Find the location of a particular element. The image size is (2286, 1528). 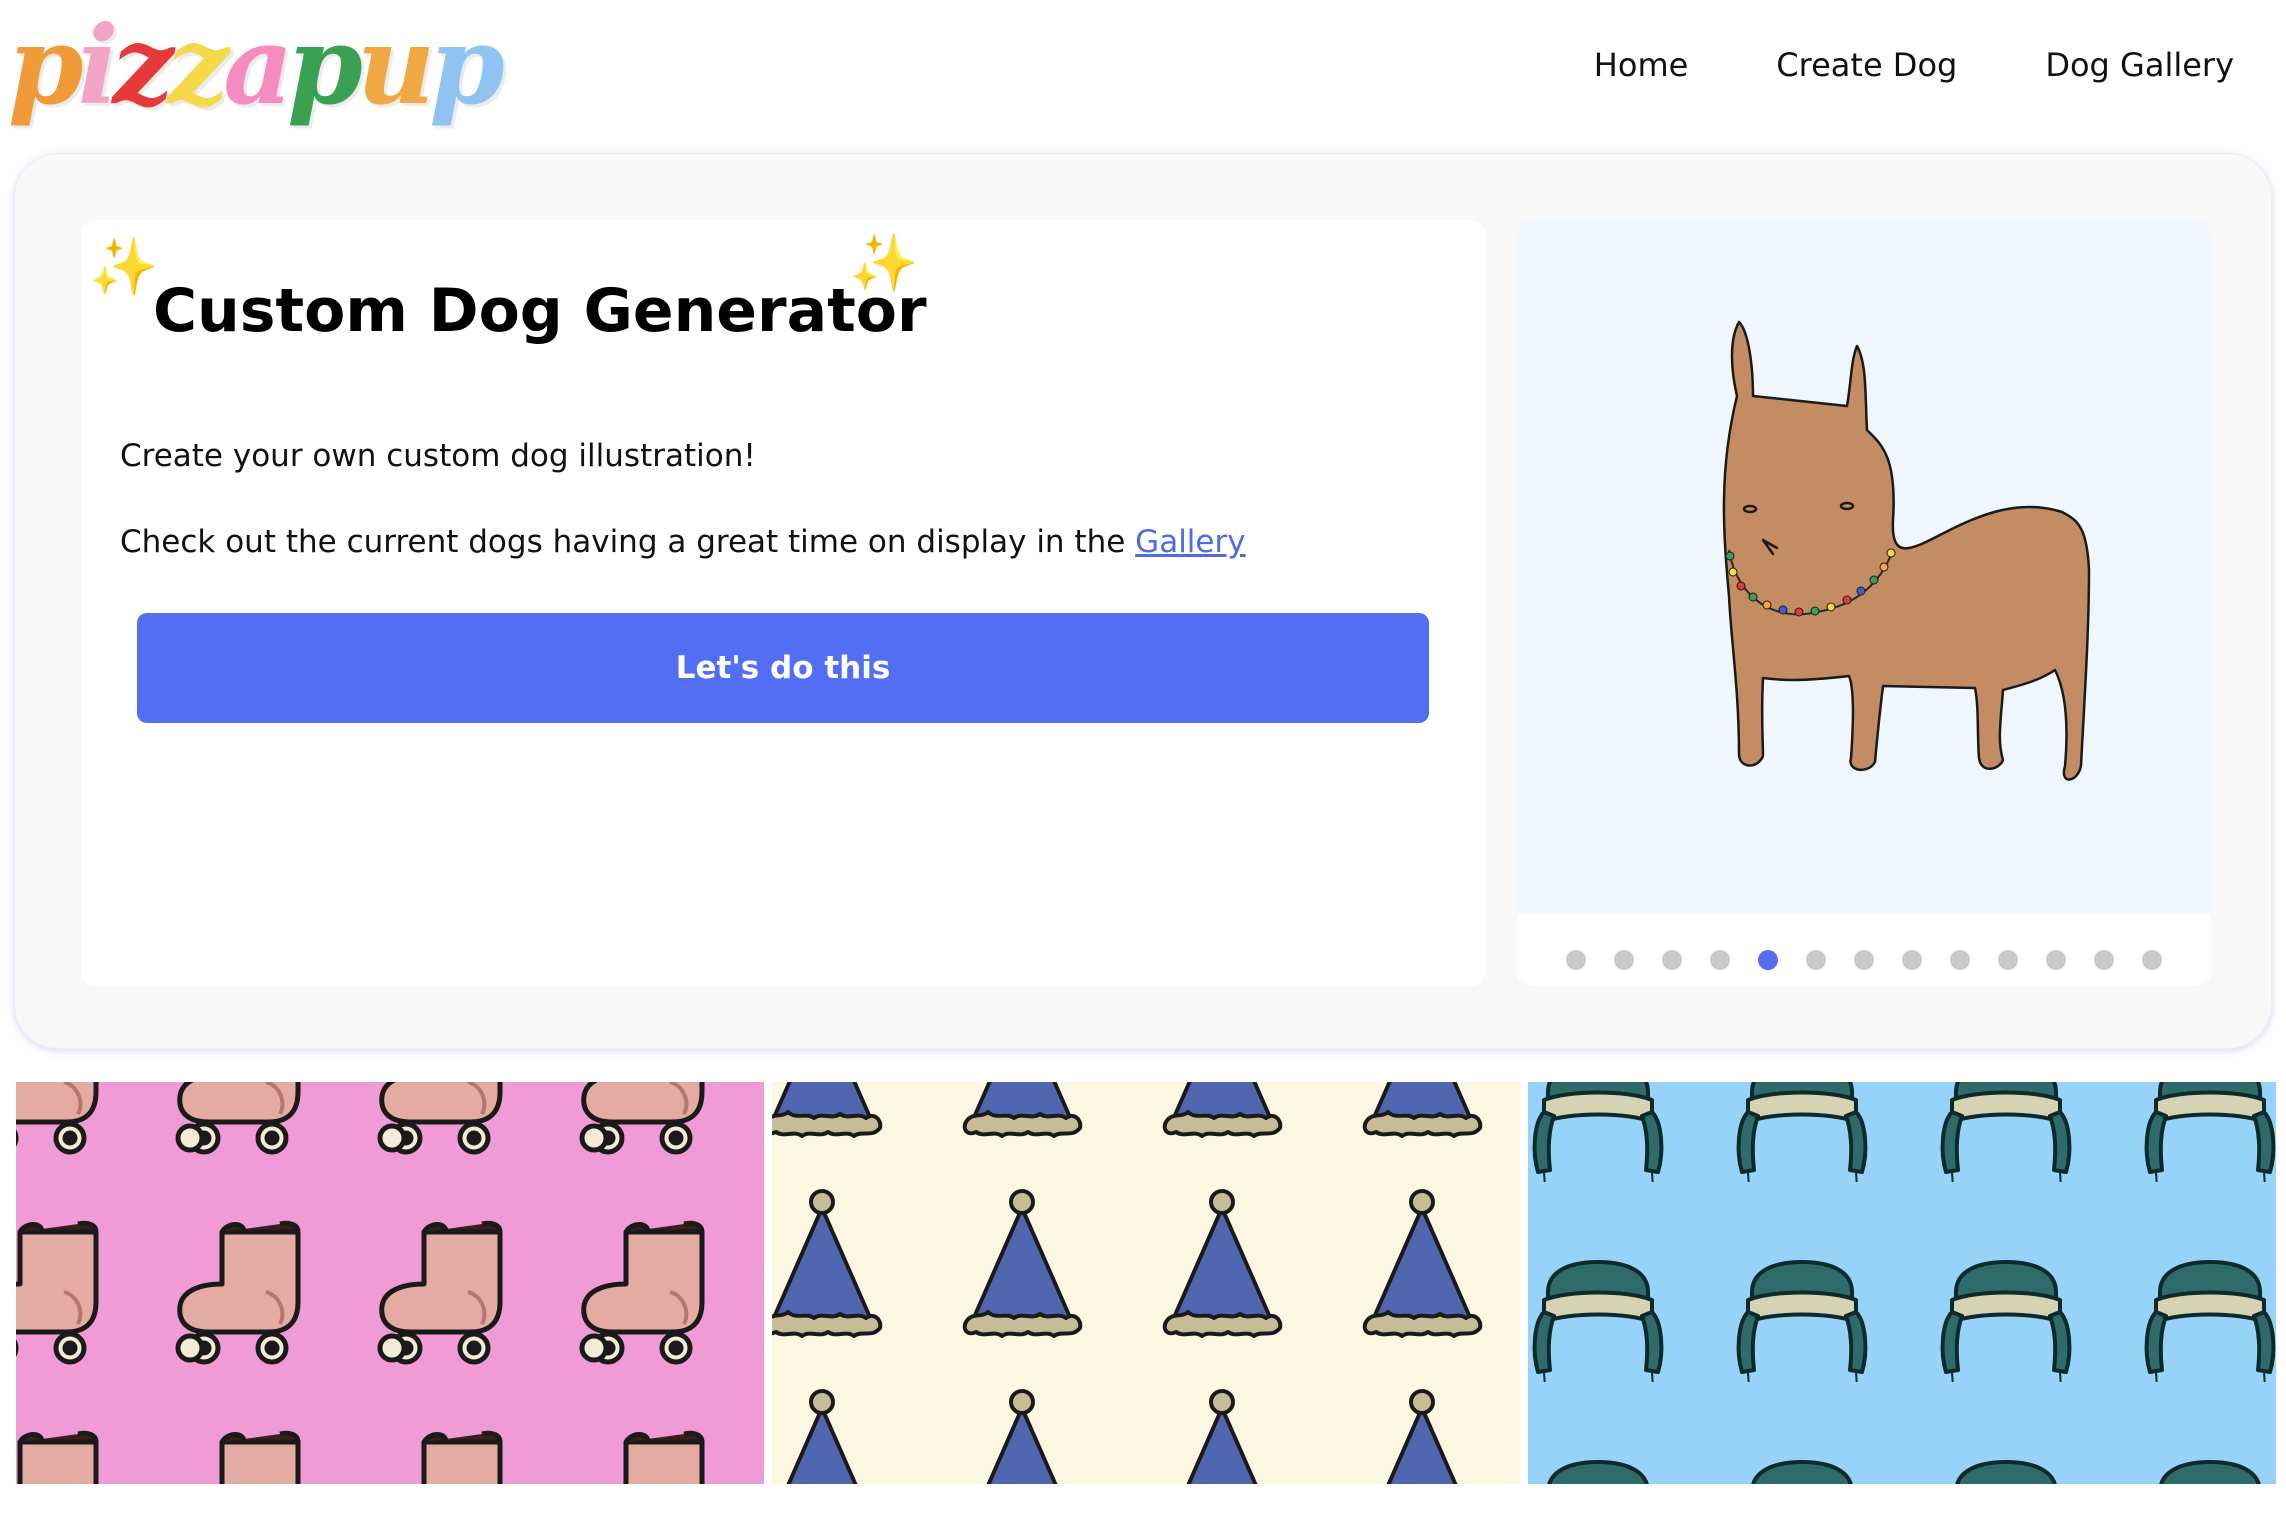

intro-text: Create your own custom dog illustration! is located at coordinates (438, 456).